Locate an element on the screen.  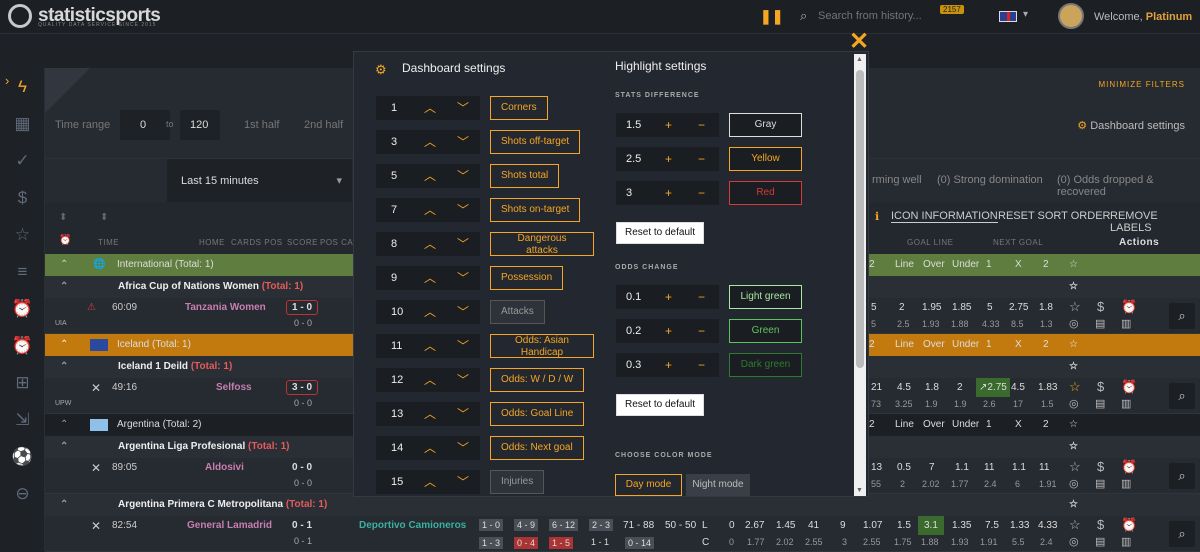
import-icon: ⇲ is located at coordinates (22, 419).